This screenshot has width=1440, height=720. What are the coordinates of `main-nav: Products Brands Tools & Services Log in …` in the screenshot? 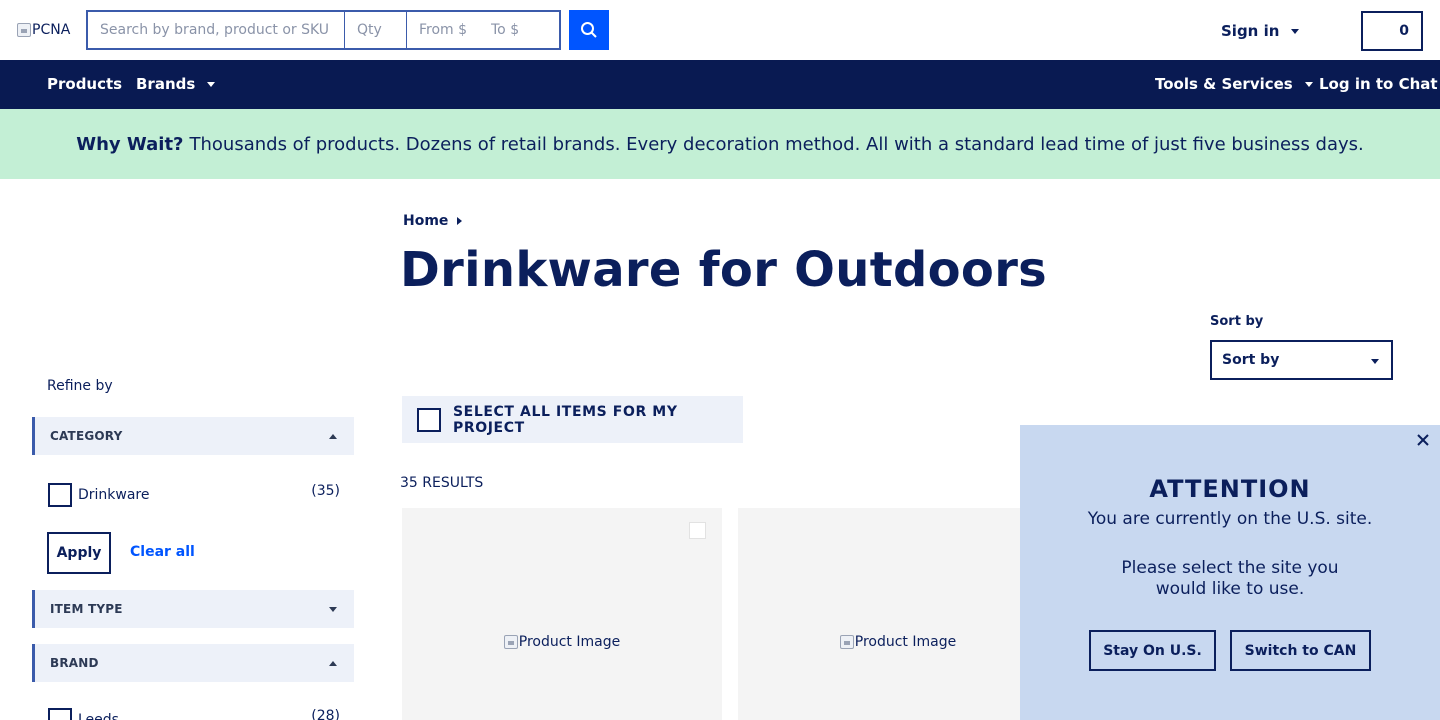 It's located at (720, 84).